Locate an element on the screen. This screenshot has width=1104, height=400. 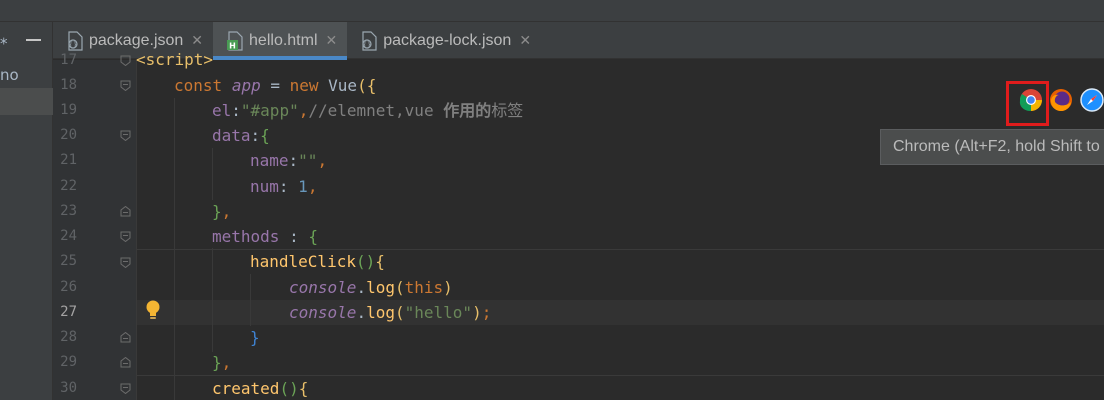
project-tree-selected-row is located at coordinates (26, 101).